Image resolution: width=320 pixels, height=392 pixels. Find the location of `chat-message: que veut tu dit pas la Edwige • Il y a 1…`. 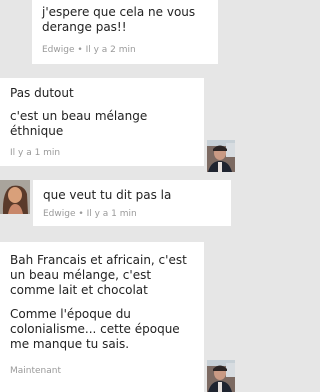

chat-message: que veut tu dit pas la Edwige • Il y a 1… is located at coordinates (132, 203).